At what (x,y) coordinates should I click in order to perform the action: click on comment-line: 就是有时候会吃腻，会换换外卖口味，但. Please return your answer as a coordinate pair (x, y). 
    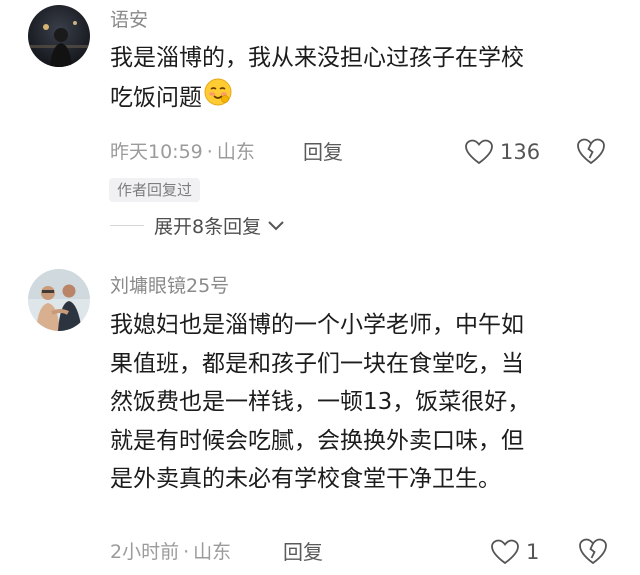
    Looking at the image, I should click on (317, 440).